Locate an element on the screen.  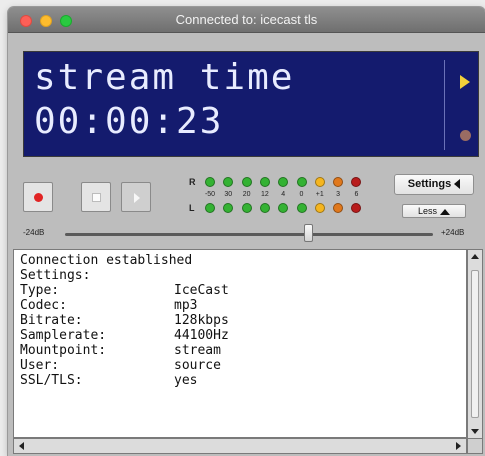
log-key: Samplerate: is located at coordinates (63, 335).